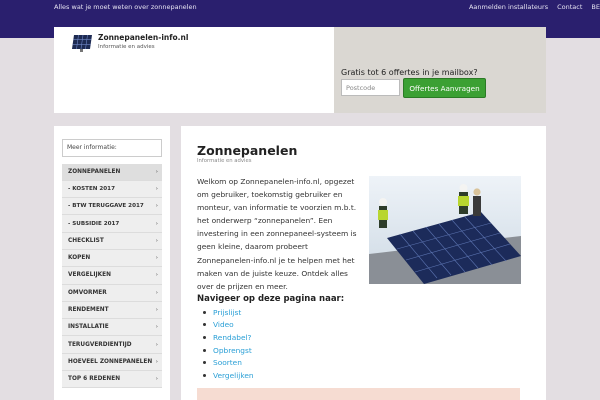 This screenshot has width=600, height=400. Describe the element at coordinates (100, 344) in the screenshot. I see `sidebar-item-label: TERUGVERDIENTIJD` at that location.